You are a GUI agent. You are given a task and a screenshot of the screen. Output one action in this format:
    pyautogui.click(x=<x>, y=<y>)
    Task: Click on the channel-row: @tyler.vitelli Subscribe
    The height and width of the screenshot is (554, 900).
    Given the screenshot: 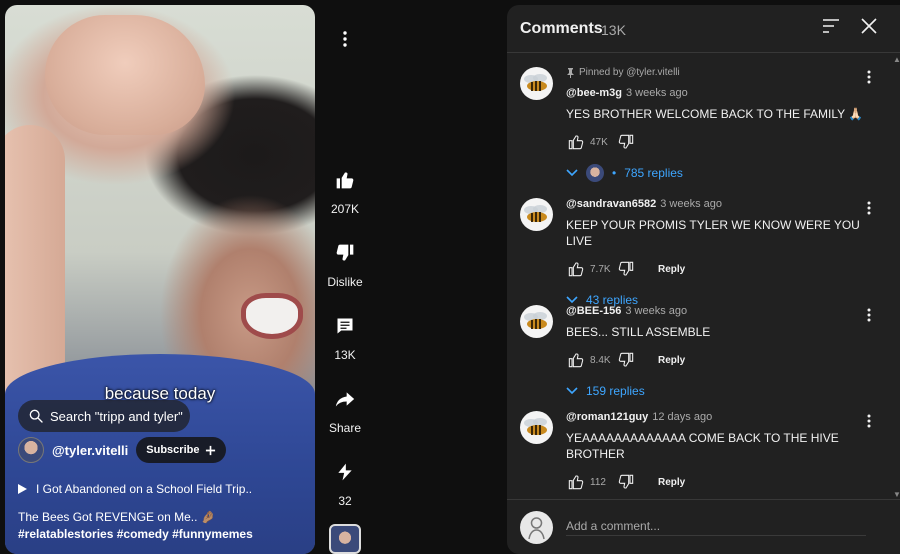 What is the action you would take?
    pyautogui.click(x=122, y=450)
    